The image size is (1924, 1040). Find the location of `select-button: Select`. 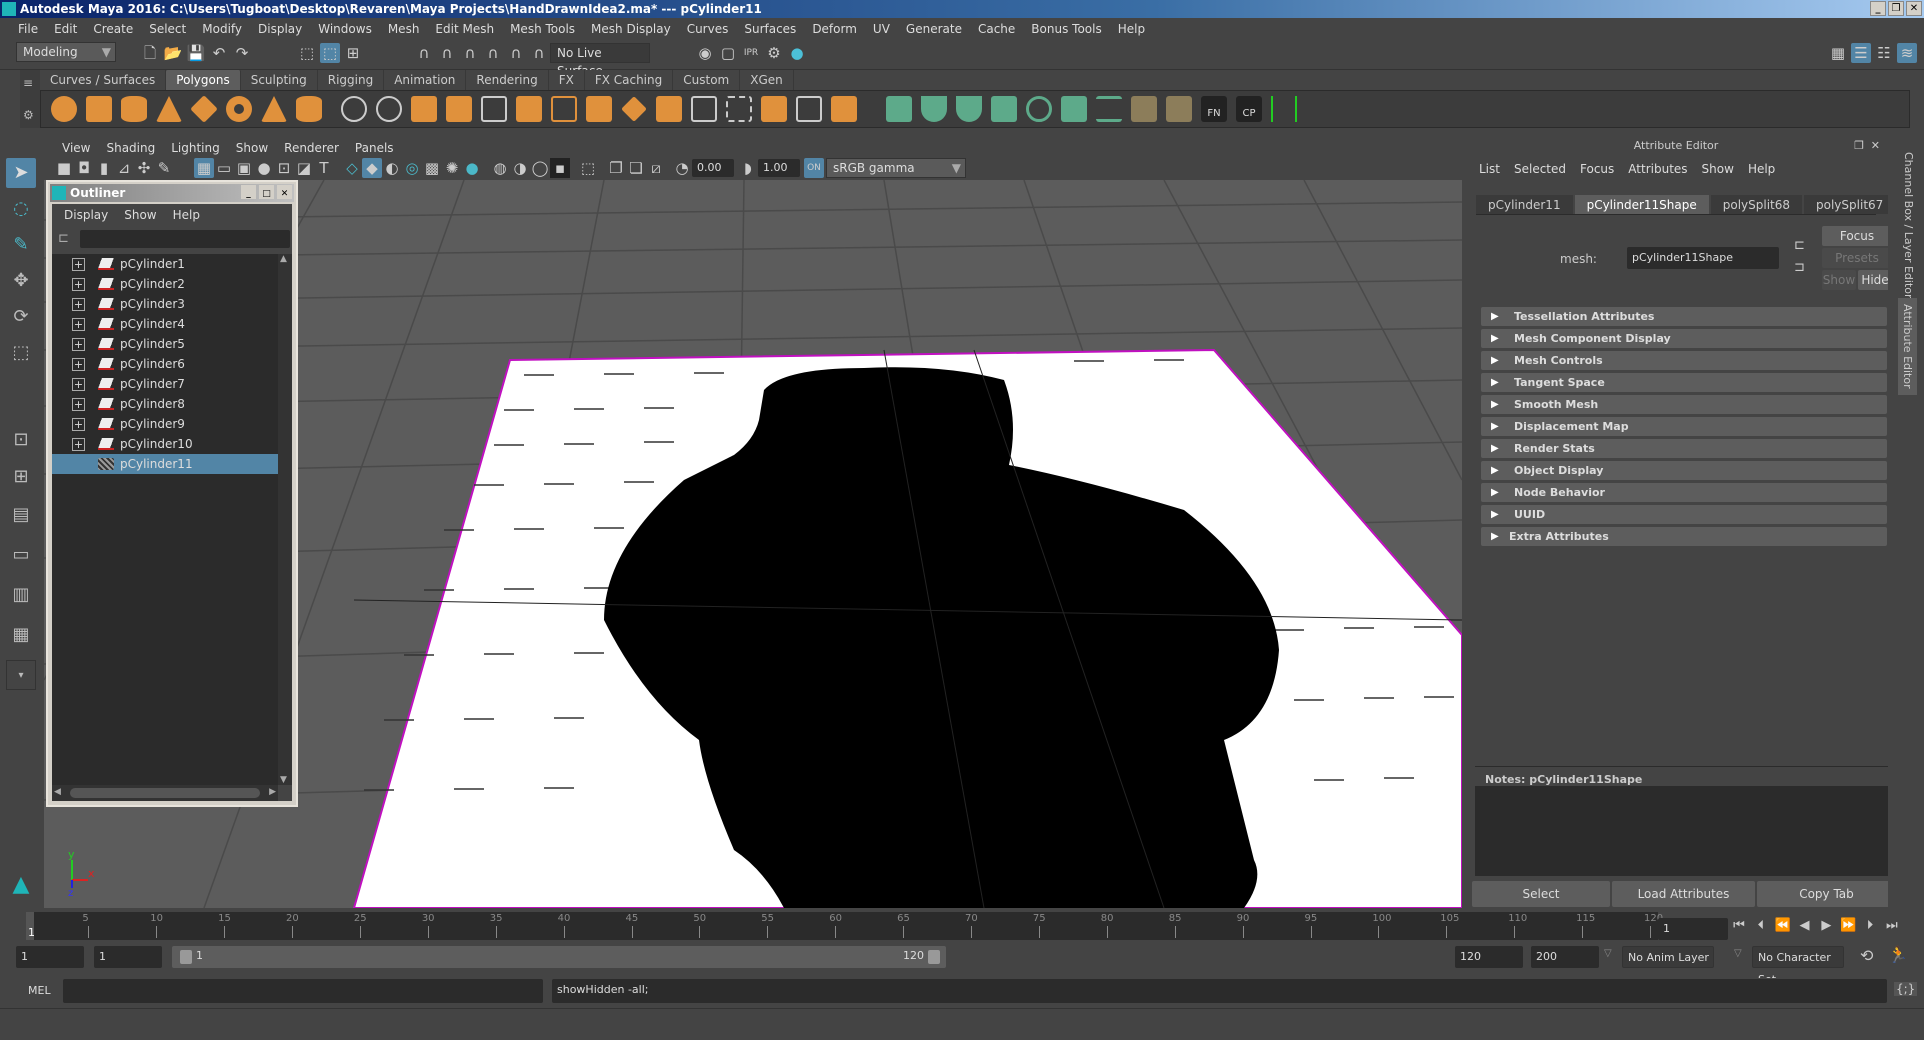

select-button: Select is located at coordinates (1541, 894).